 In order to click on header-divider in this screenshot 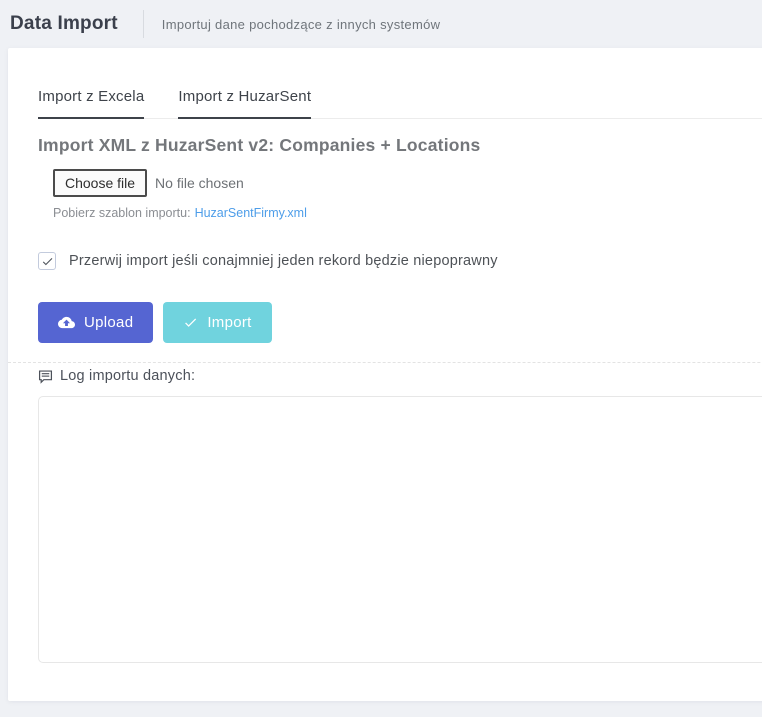, I will do `click(143, 24)`.